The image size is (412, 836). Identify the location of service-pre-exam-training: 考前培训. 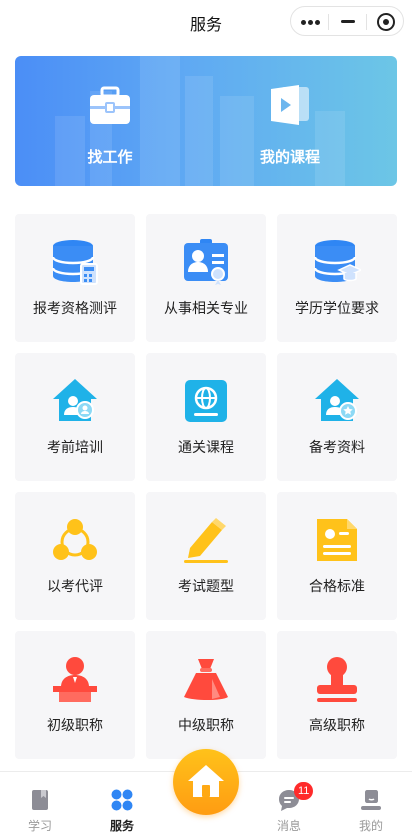
(75, 417).